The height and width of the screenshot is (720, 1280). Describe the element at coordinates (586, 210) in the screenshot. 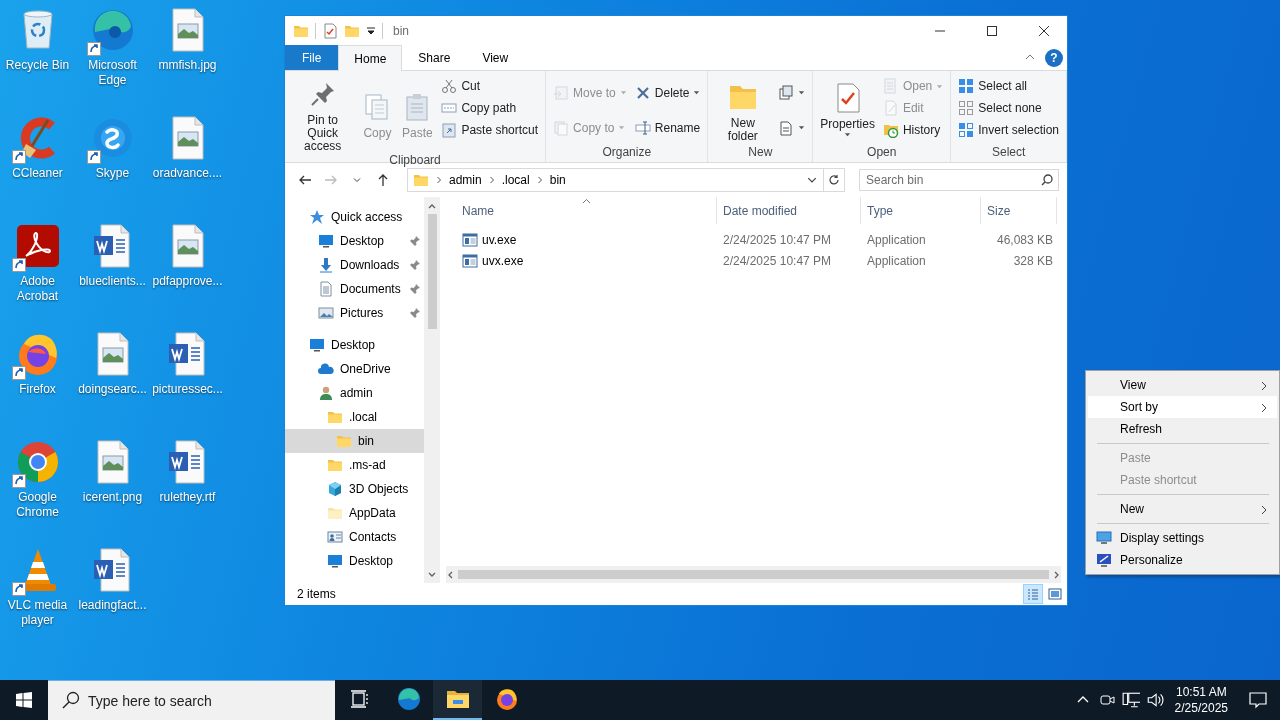

I see `column-header: Name` at that location.